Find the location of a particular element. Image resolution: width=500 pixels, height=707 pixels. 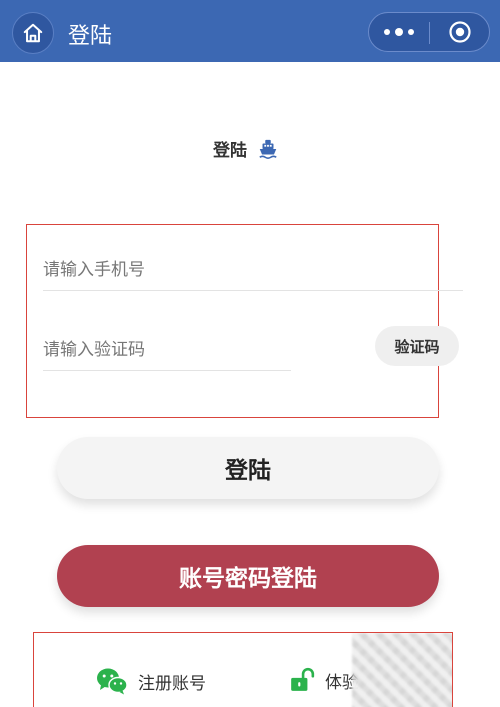

more-button is located at coordinates (399, 32).